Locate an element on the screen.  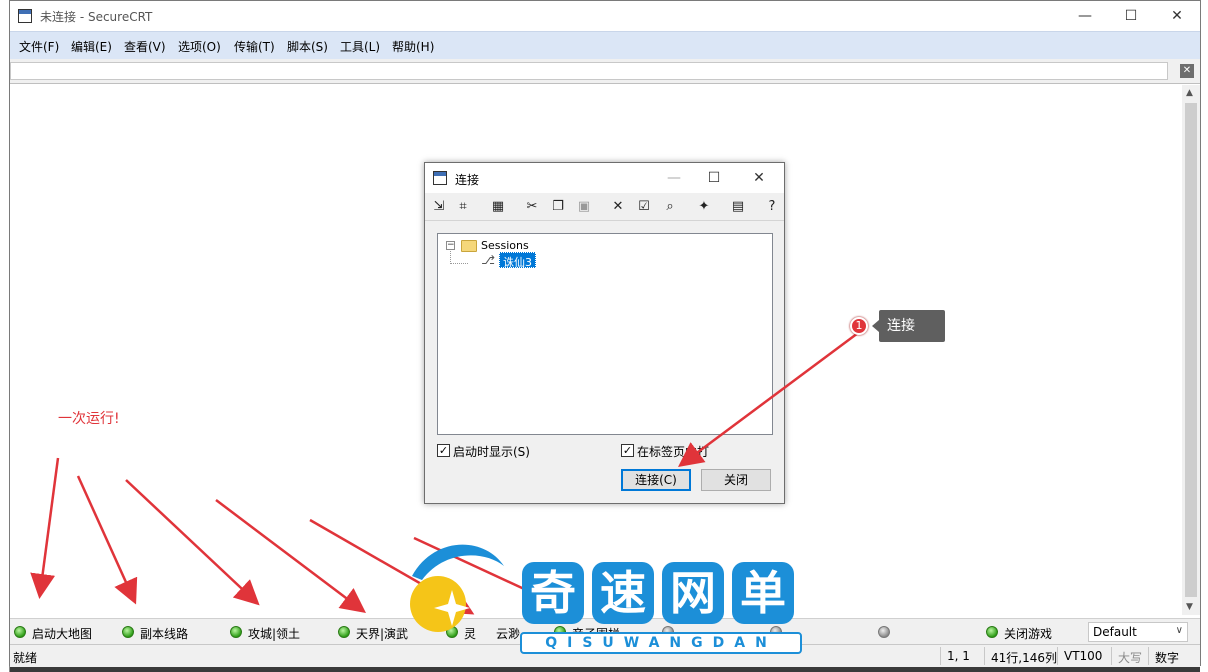
paste-icon: ▣ is located at coordinates (584, 207).